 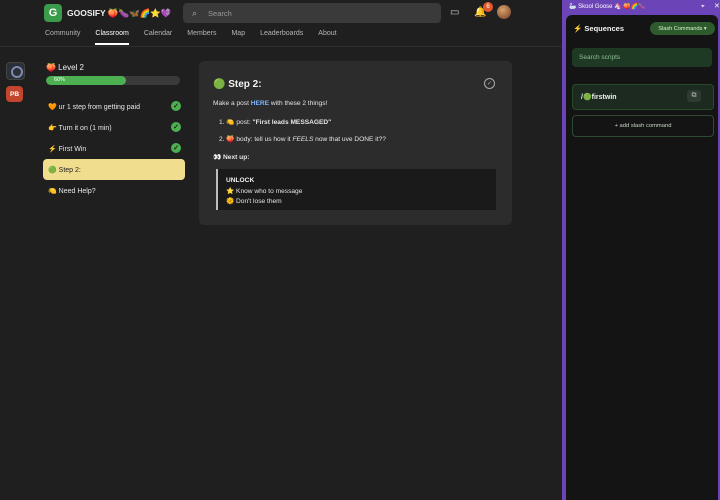 What do you see at coordinates (643, 97) in the screenshot?
I see `script-item: /🟢firstwin ⧉` at bounding box center [643, 97].